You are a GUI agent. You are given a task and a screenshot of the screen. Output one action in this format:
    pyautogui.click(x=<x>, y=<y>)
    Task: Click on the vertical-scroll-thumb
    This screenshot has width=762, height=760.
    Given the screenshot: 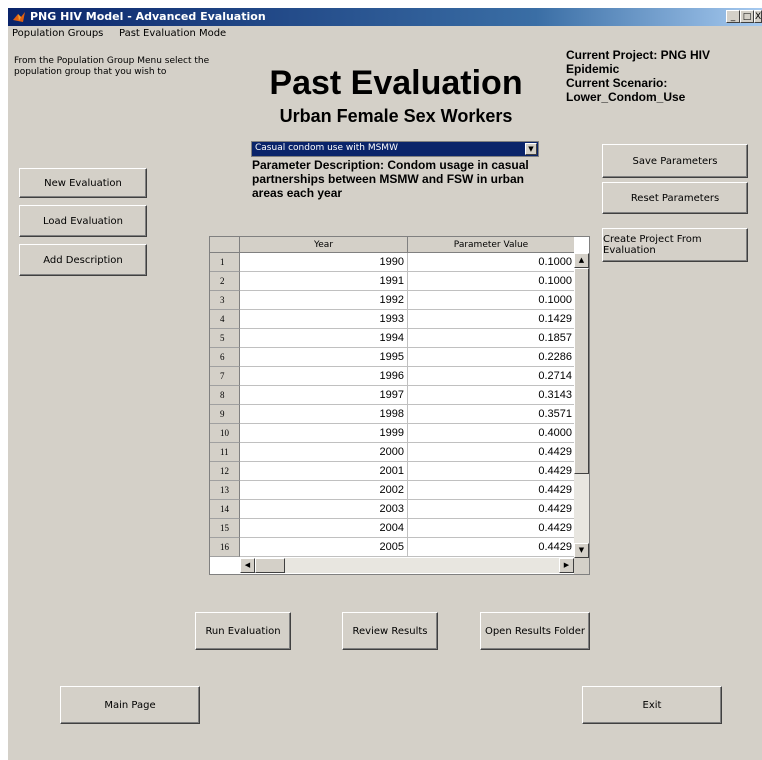 What is the action you would take?
    pyautogui.click(x=581, y=371)
    